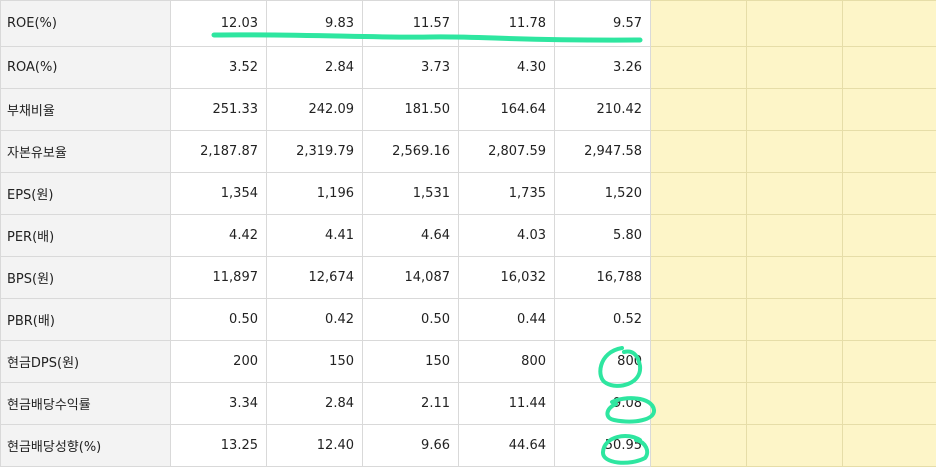 Image resolution: width=936 pixels, height=471 pixels. Describe the element at coordinates (314, 109) in the screenshot. I see `value-cell: 242.09` at that location.